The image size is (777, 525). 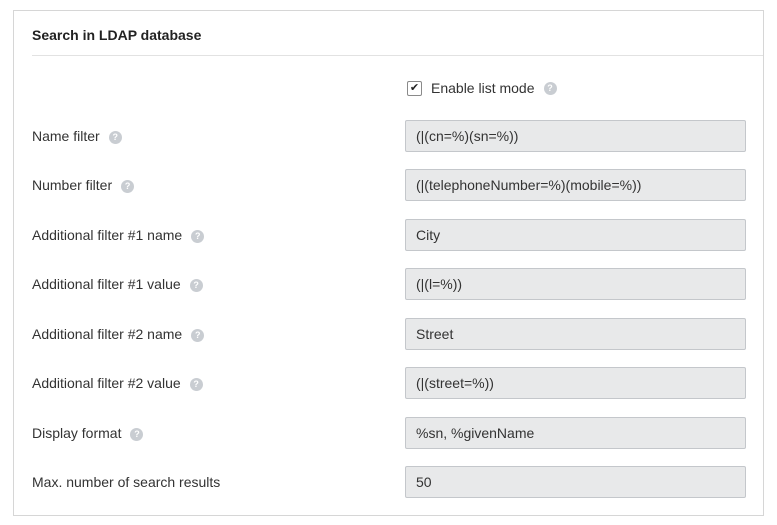 I want to click on field-label: Additional filter #2 value?, so click(x=117, y=383).